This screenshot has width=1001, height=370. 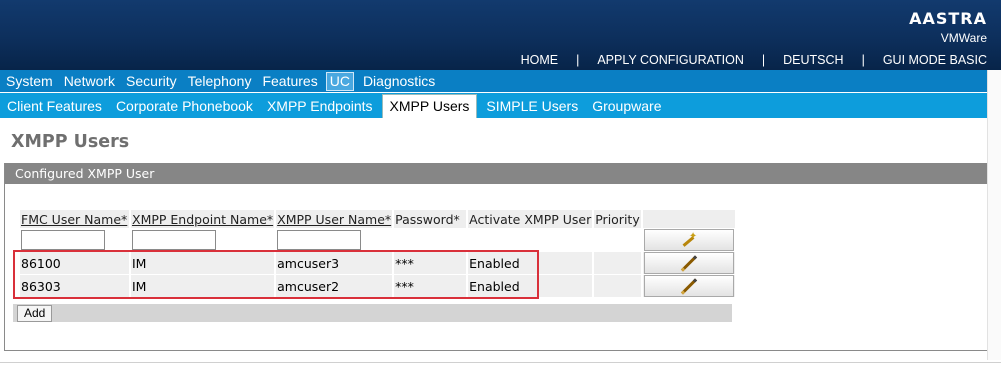 I want to click on xmpp-user-name-filter-input, so click(x=319, y=240).